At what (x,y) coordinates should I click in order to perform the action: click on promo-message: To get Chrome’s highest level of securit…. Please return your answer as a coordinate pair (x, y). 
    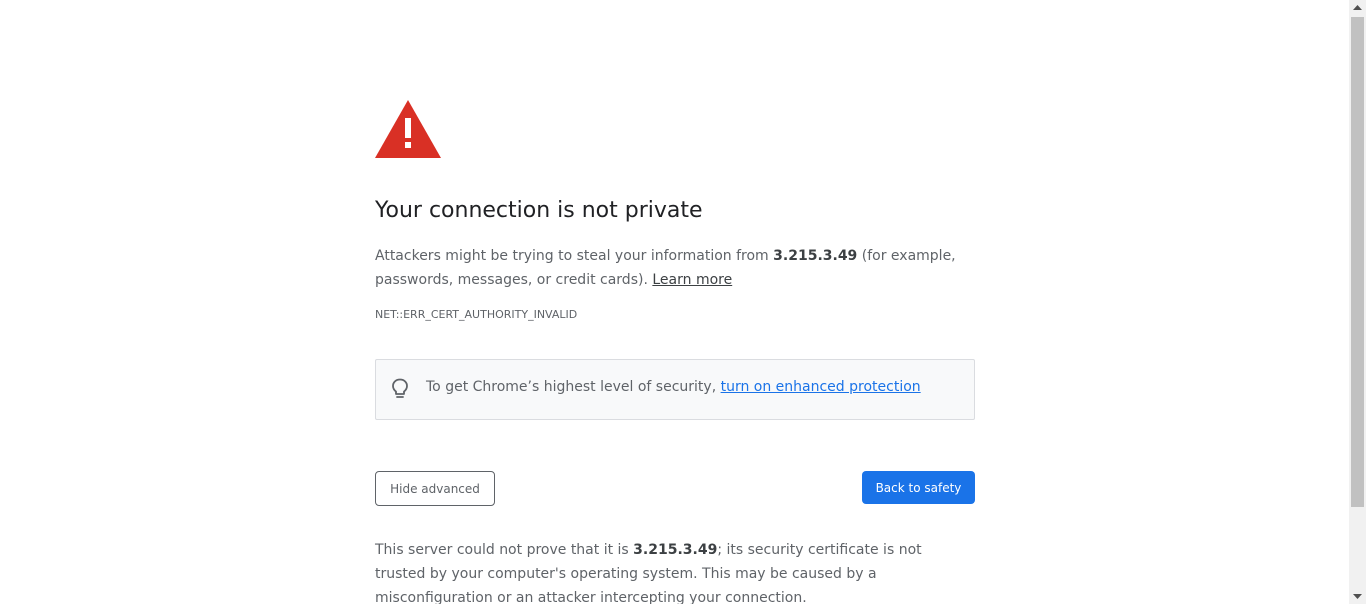
    Looking at the image, I should click on (673, 387).